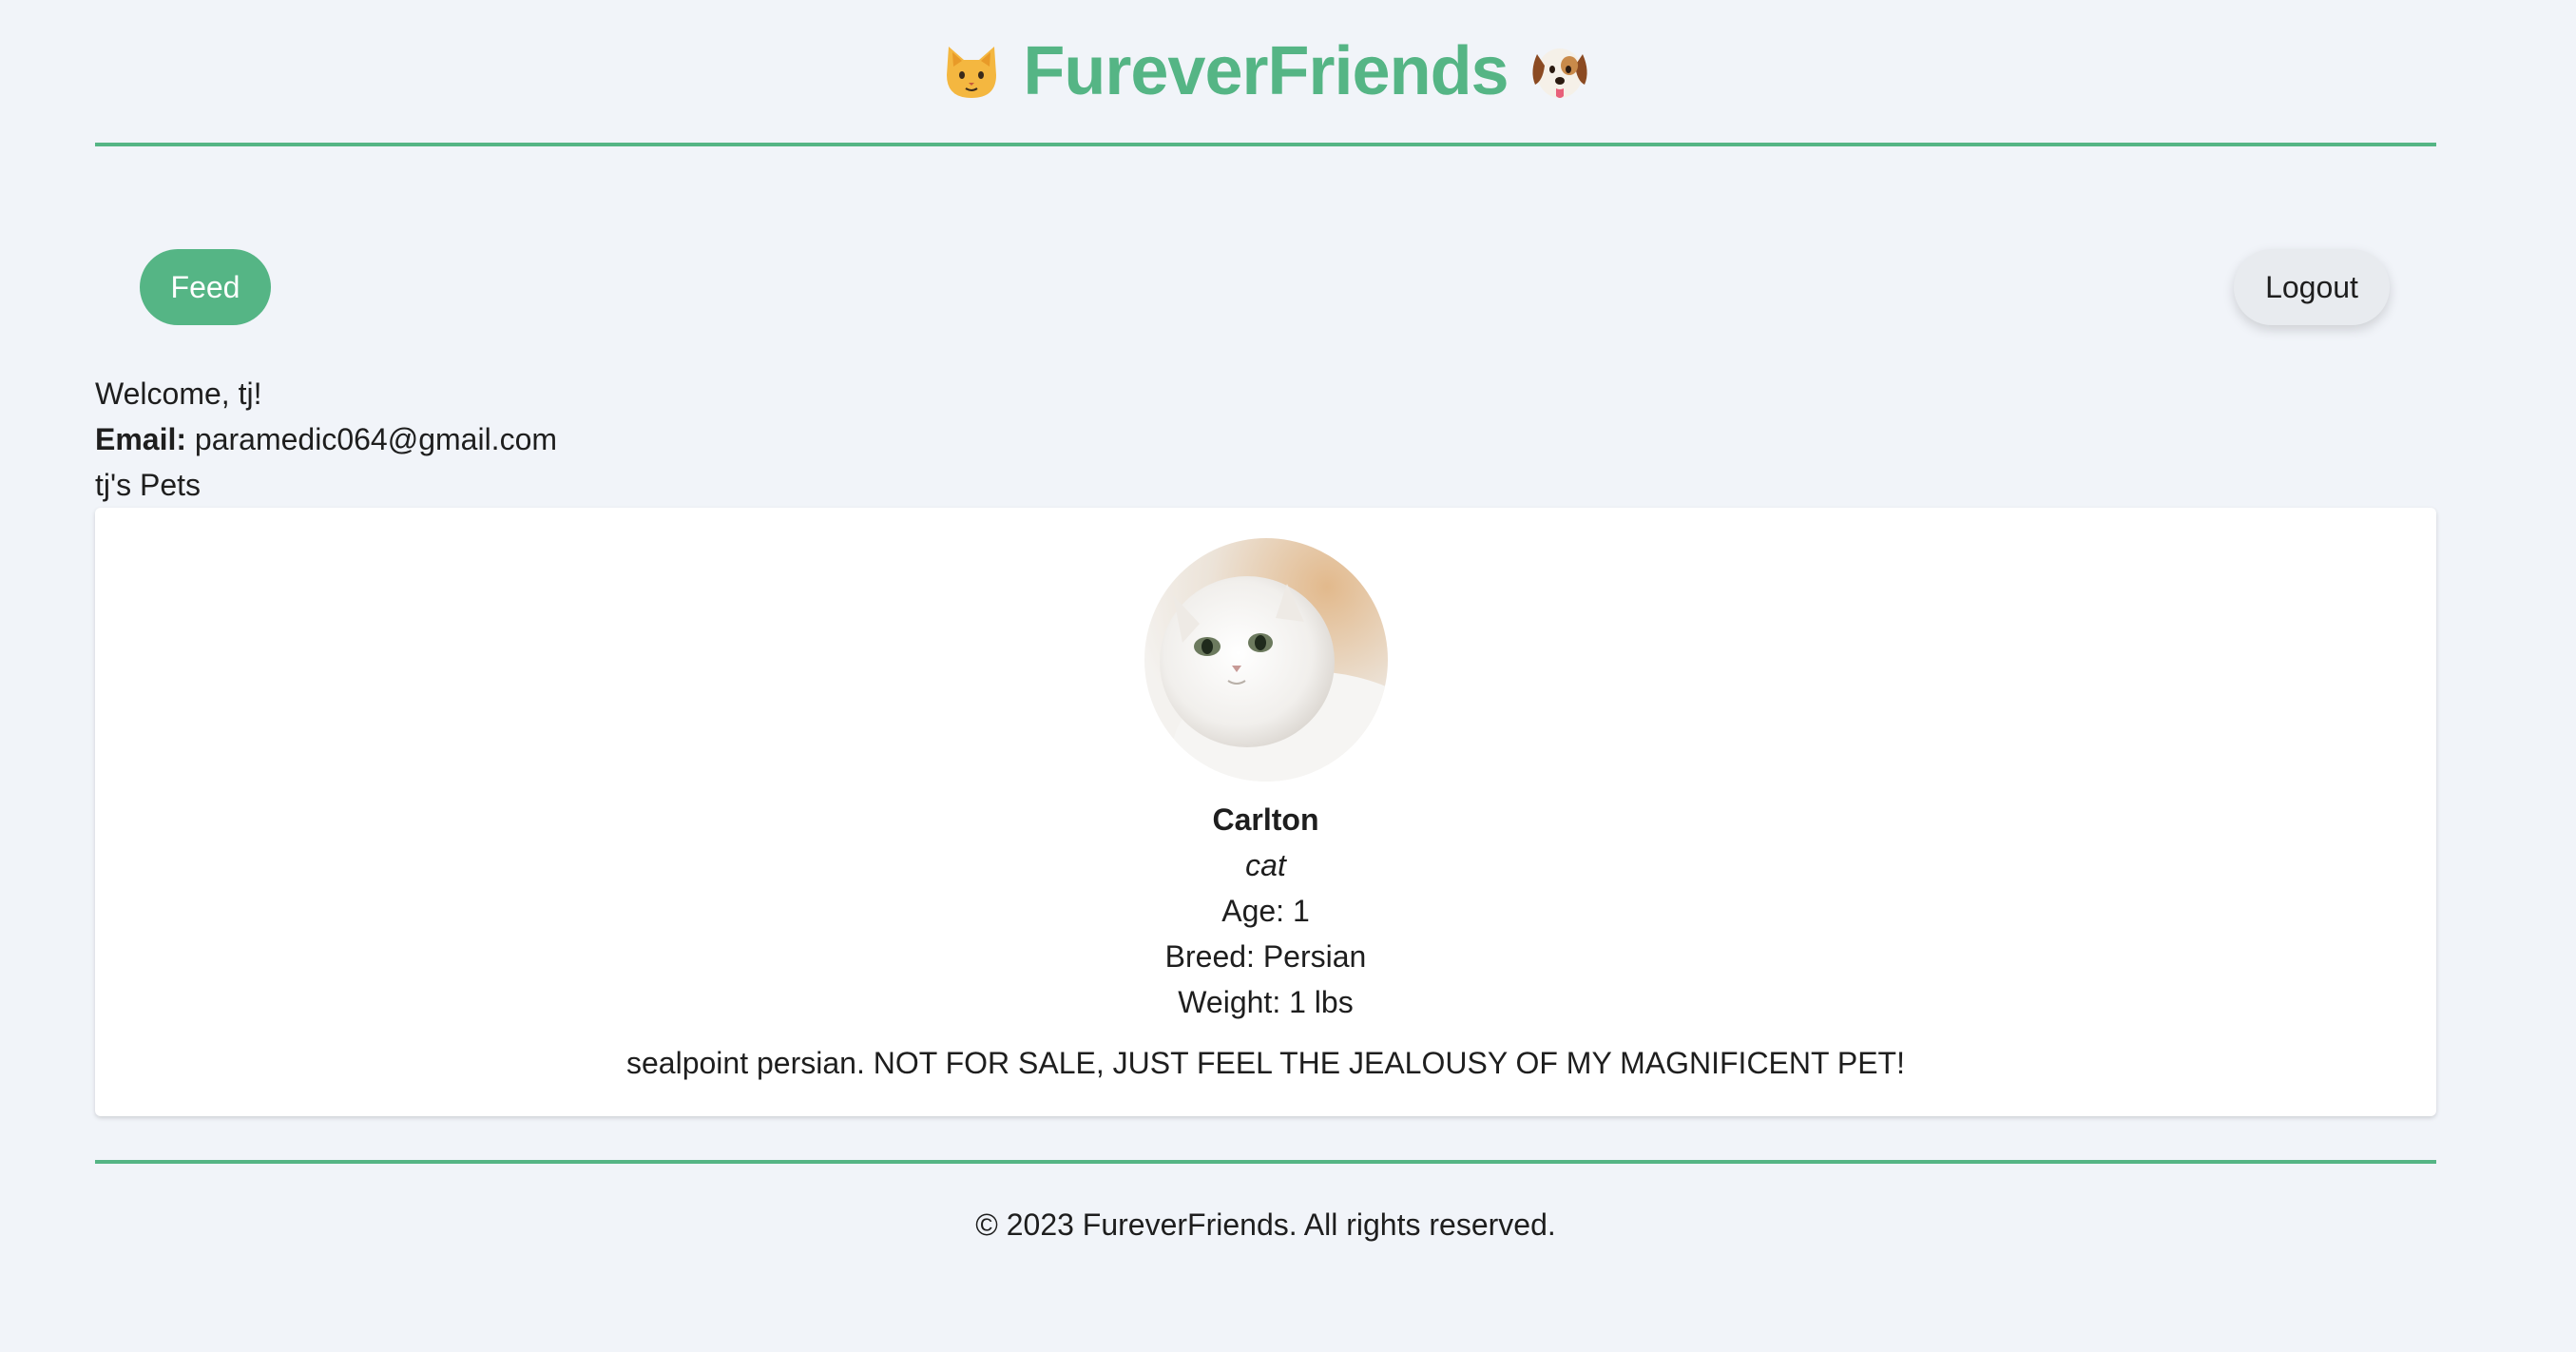  What do you see at coordinates (1265, 911) in the screenshot?
I see `pet-age: Age: 1` at bounding box center [1265, 911].